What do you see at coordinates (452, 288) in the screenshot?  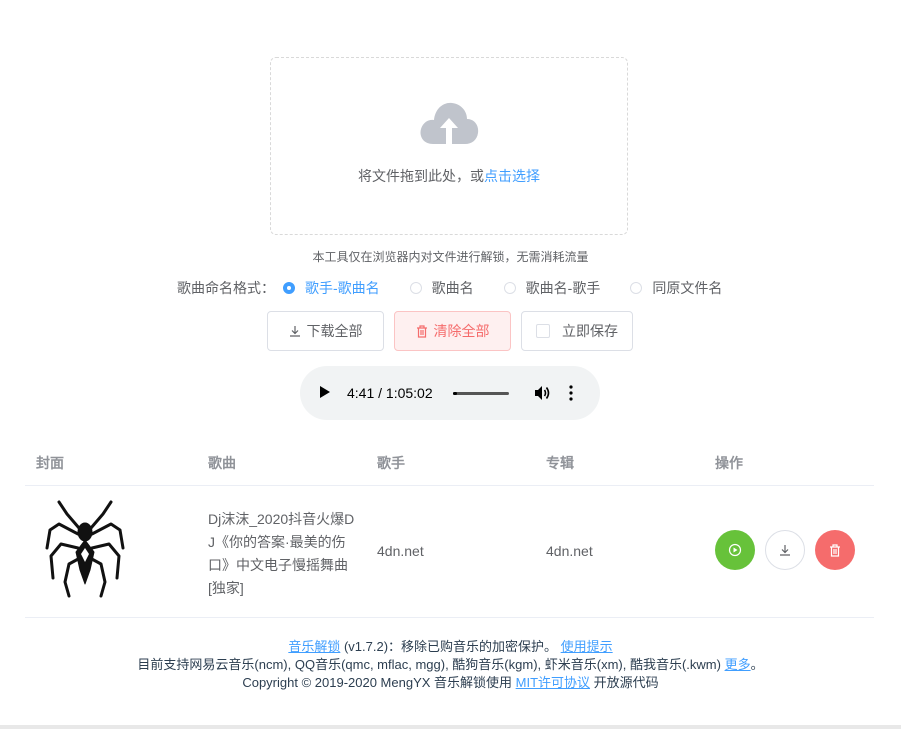 I see `radio-label: 歌曲名` at bounding box center [452, 288].